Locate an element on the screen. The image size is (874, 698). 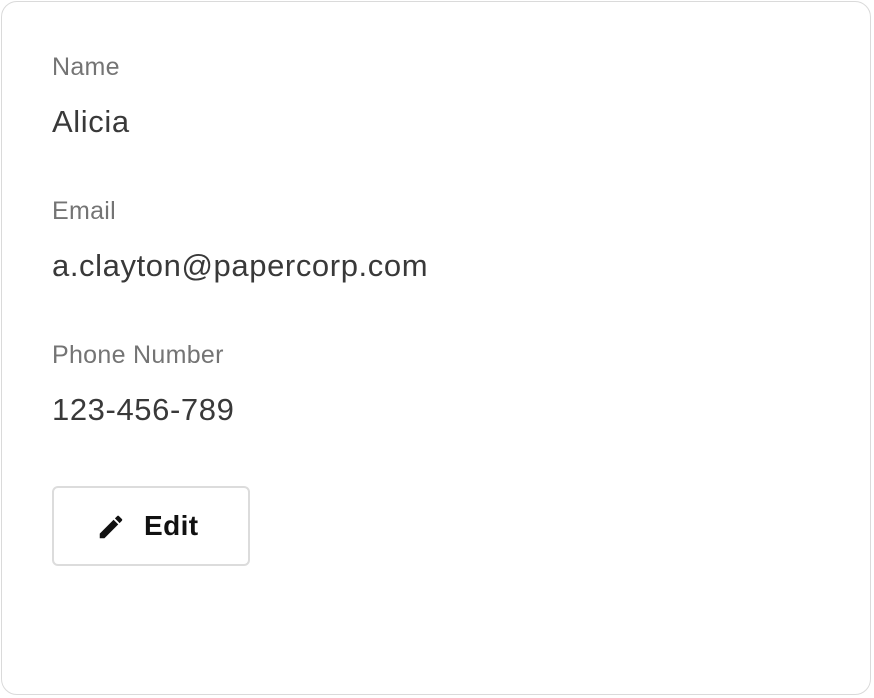
email-label: Email is located at coordinates (84, 211).